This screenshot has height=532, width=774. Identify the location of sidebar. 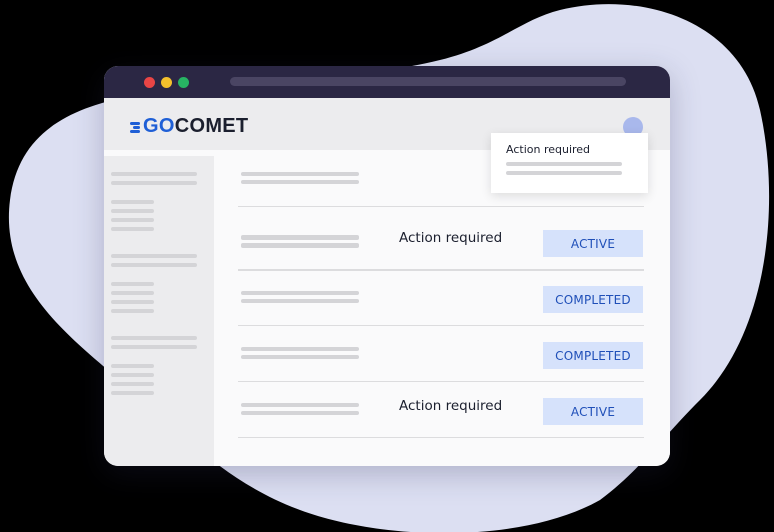
(159, 311).